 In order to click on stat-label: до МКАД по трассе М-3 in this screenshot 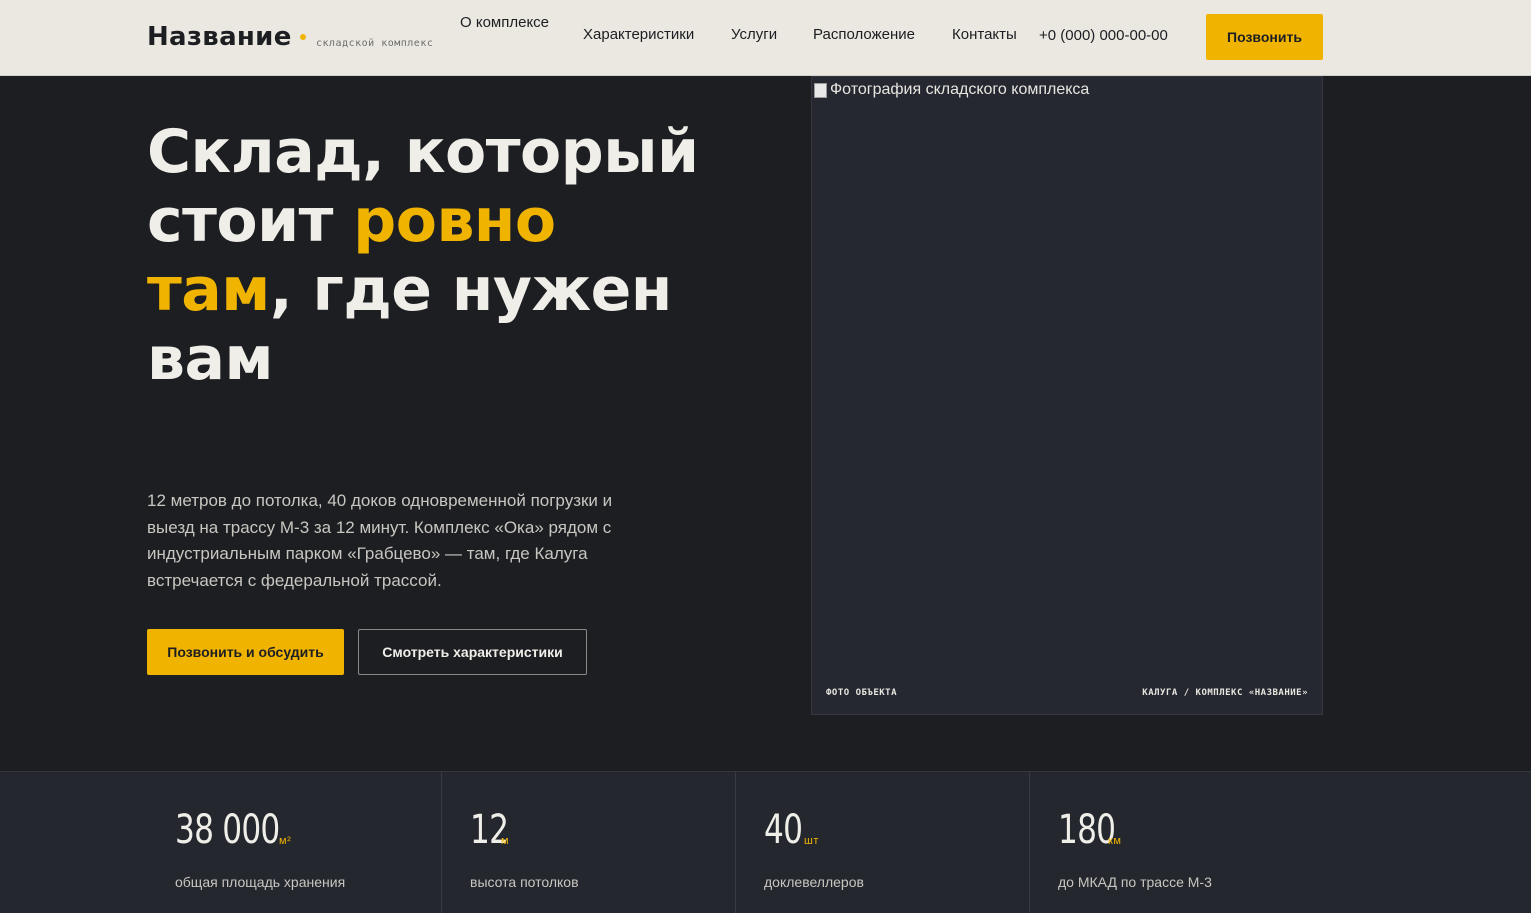, I will do `click(1135, 882)`.